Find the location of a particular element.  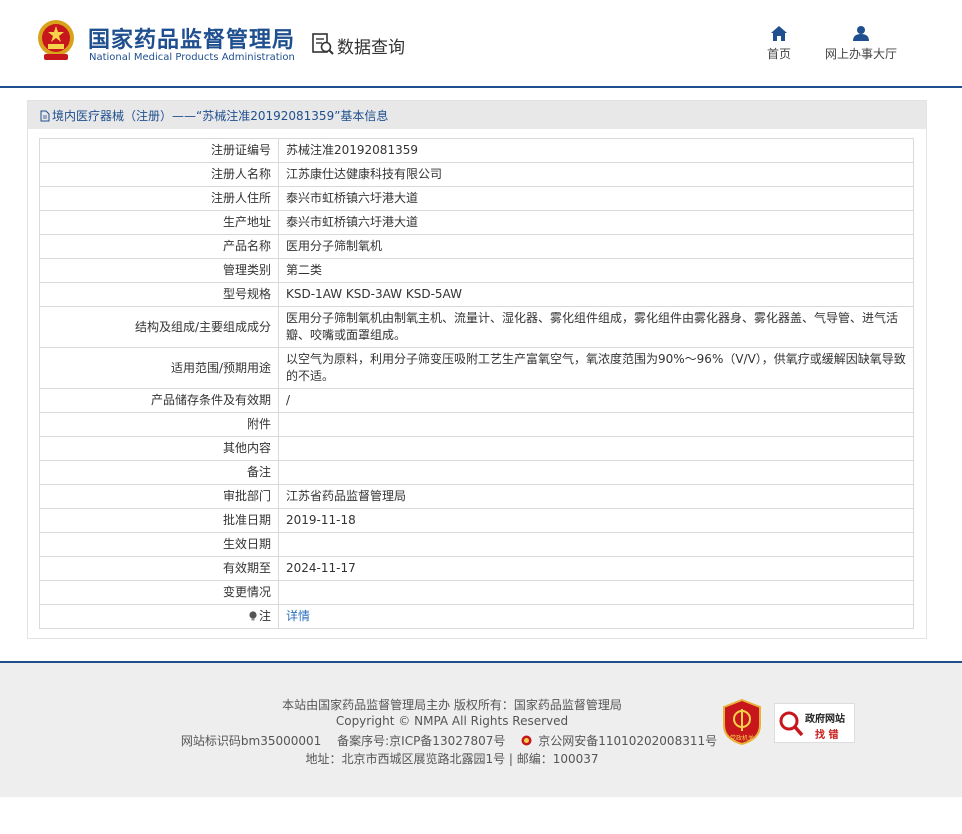

breadcrumb: 境内医疗器械（注册）——“苏械注准20192081359”基本信息 is located at coordinates (214, 115).